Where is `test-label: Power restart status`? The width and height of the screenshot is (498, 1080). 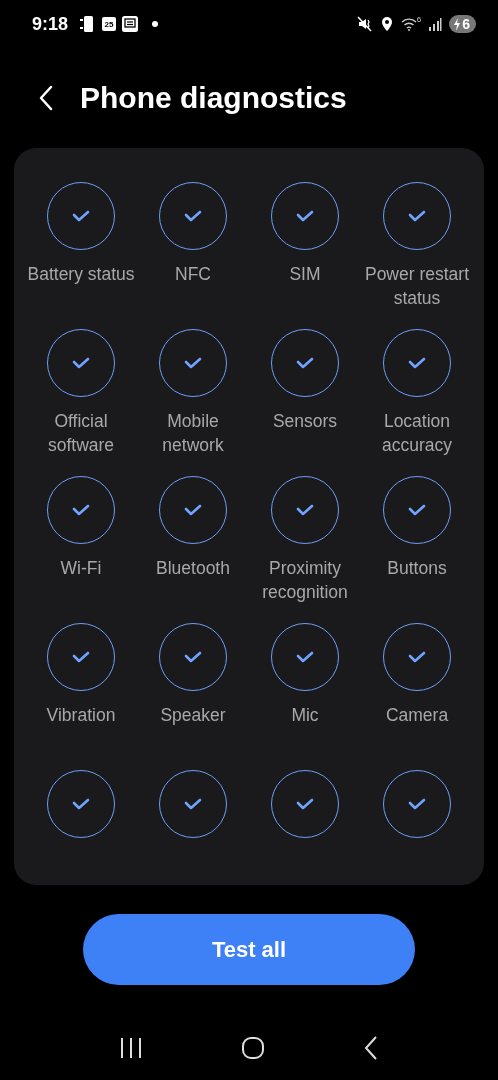
test-label: Power restart status is located at coordinates (417, 286).